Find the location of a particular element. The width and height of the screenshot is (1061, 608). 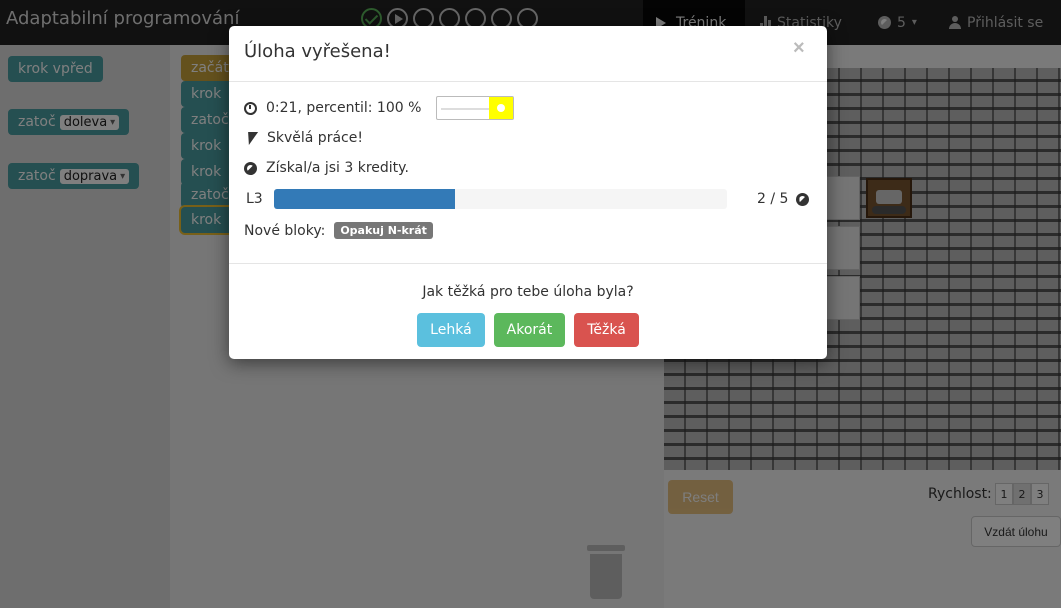

flow-slider is located at coordinates (475, 108).